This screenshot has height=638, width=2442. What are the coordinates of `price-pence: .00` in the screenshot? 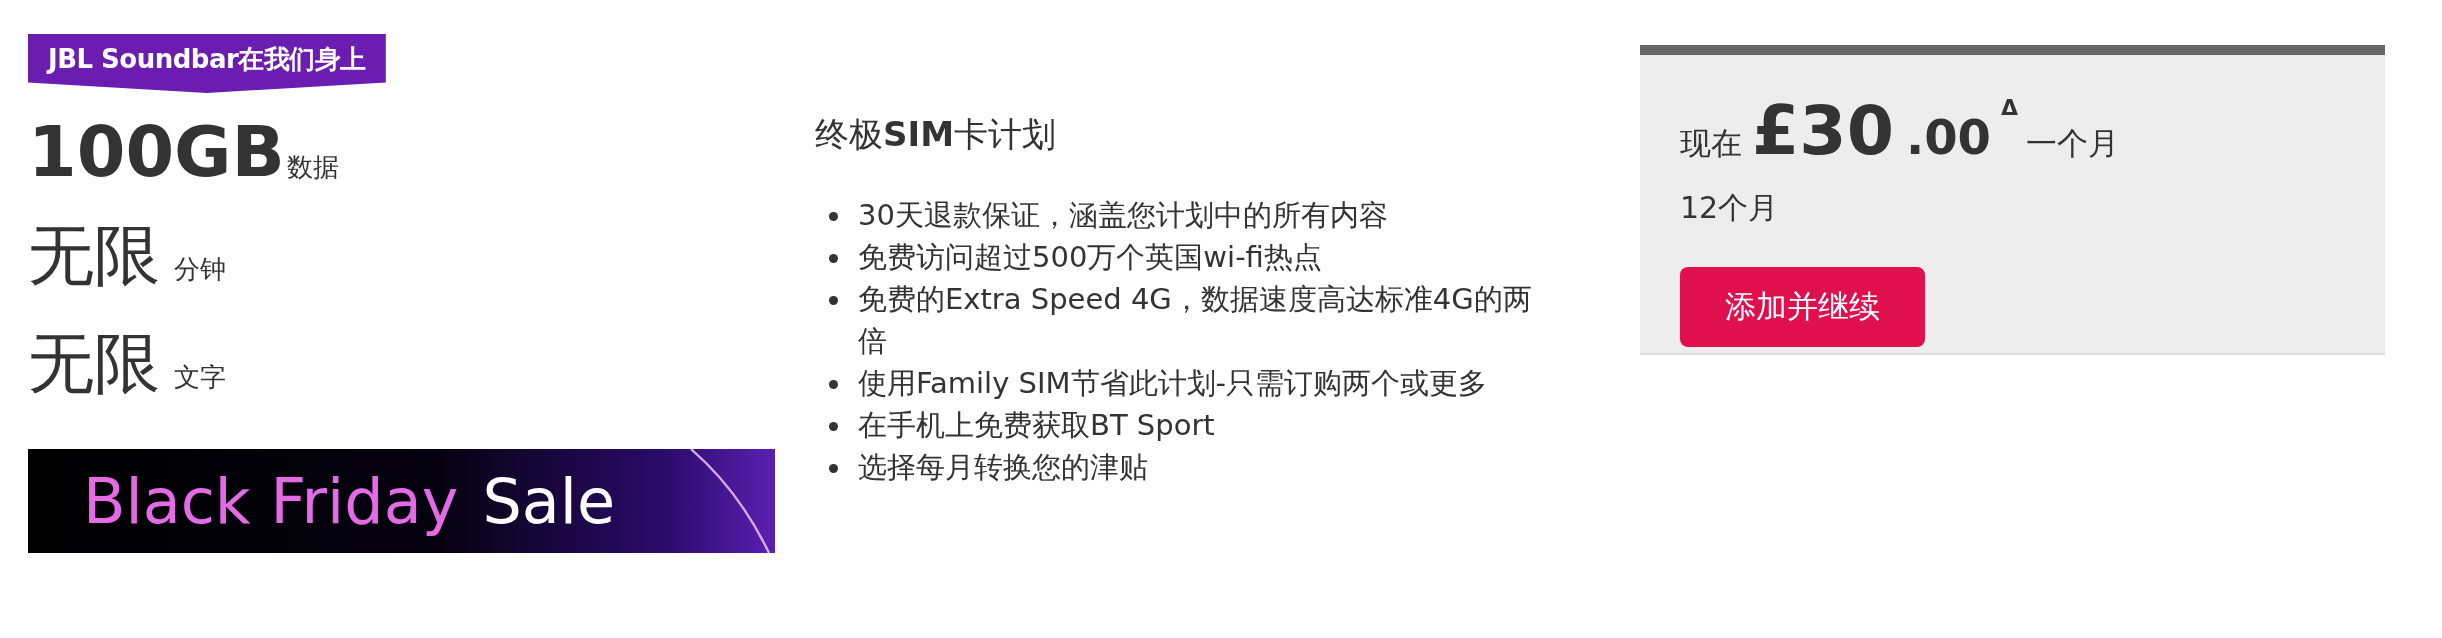 It's located at (1948, 137).